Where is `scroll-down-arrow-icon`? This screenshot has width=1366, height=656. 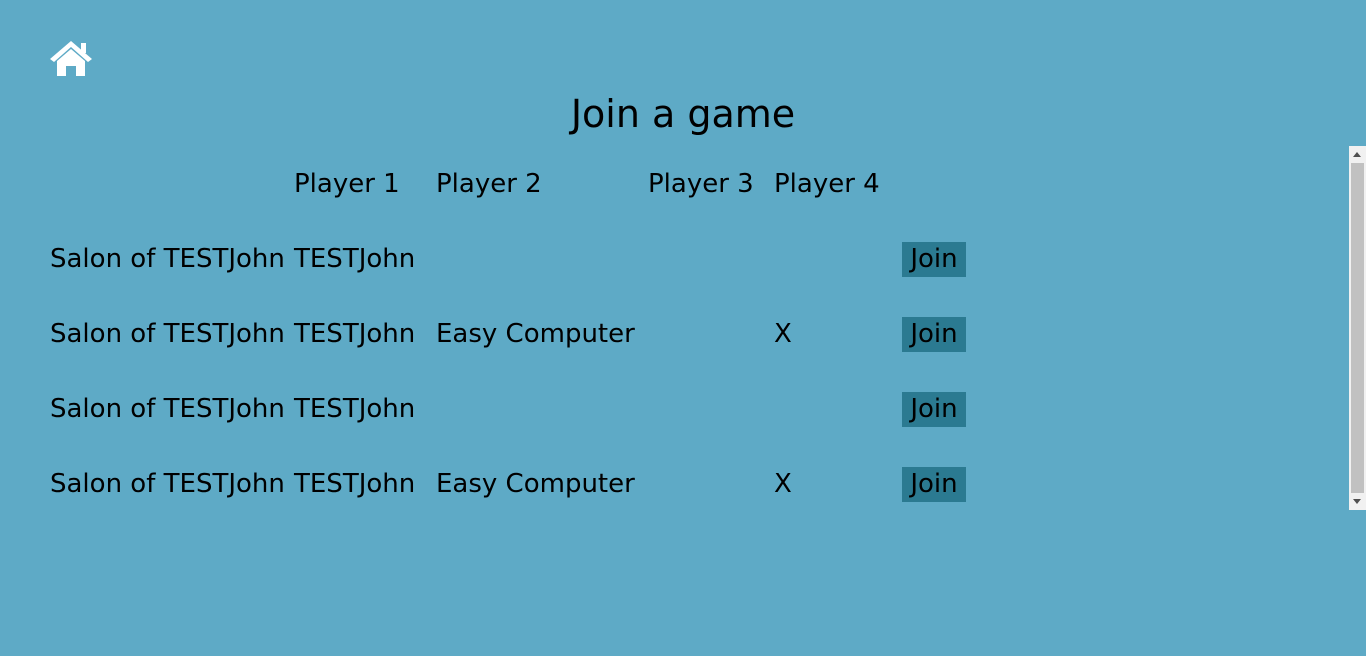
scroll-down-arrow-icon is located at coordinates (1357, 501).